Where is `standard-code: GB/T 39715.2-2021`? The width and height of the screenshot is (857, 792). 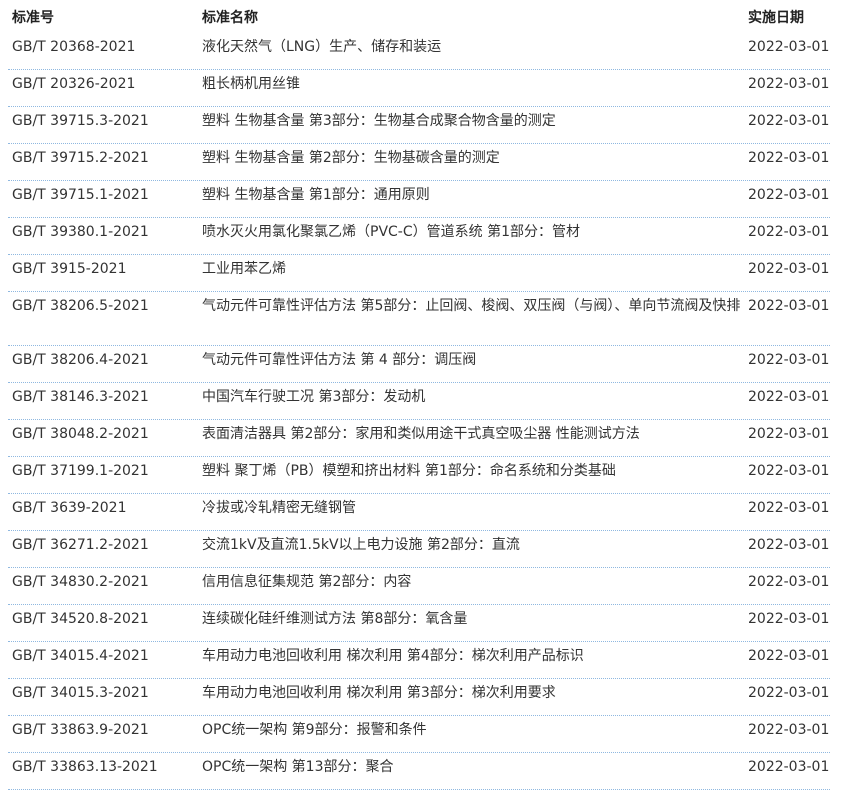
standard-code: GB/T 39715.2-2021 is located at coordinates (80, 158).